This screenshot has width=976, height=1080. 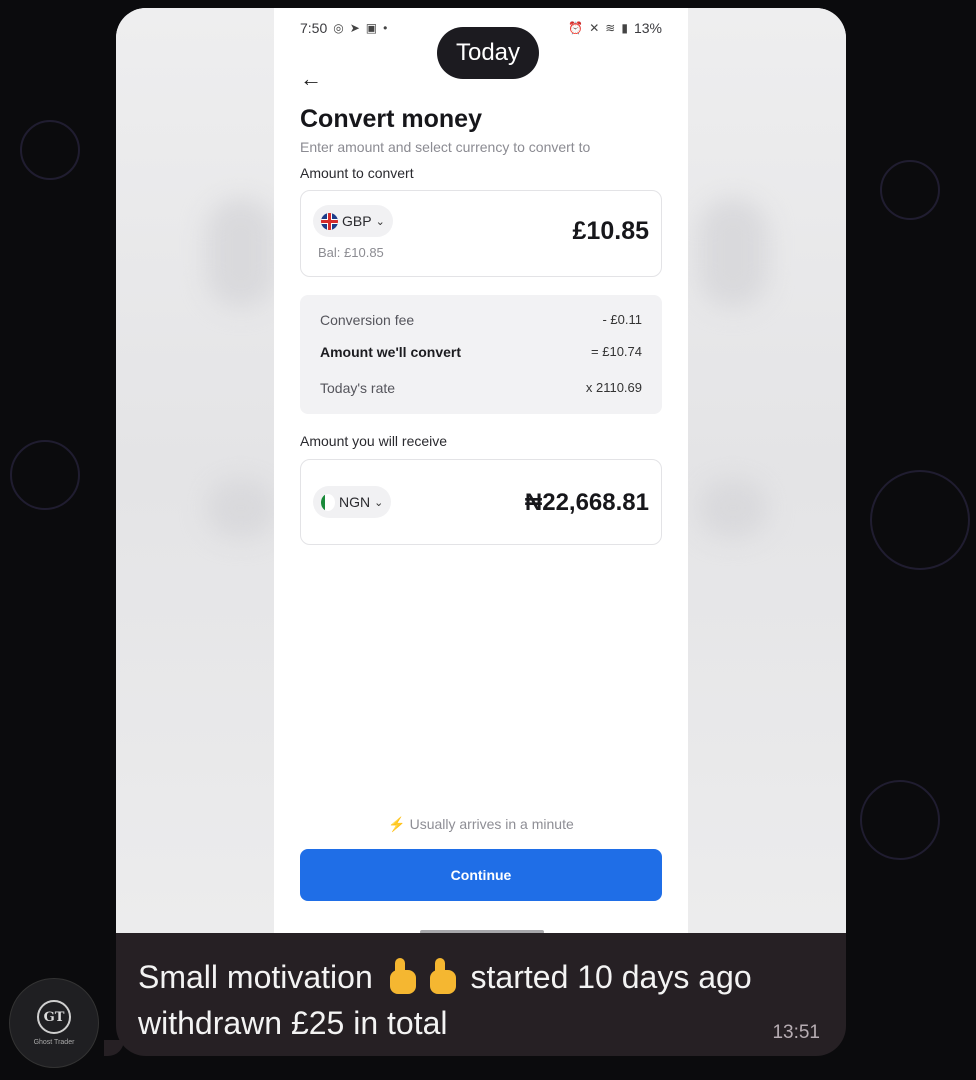 What do you see at coordinates (354, 28) in the screenshot?
I see `telegram-icon: ➤` at bounding box center [354, 28].